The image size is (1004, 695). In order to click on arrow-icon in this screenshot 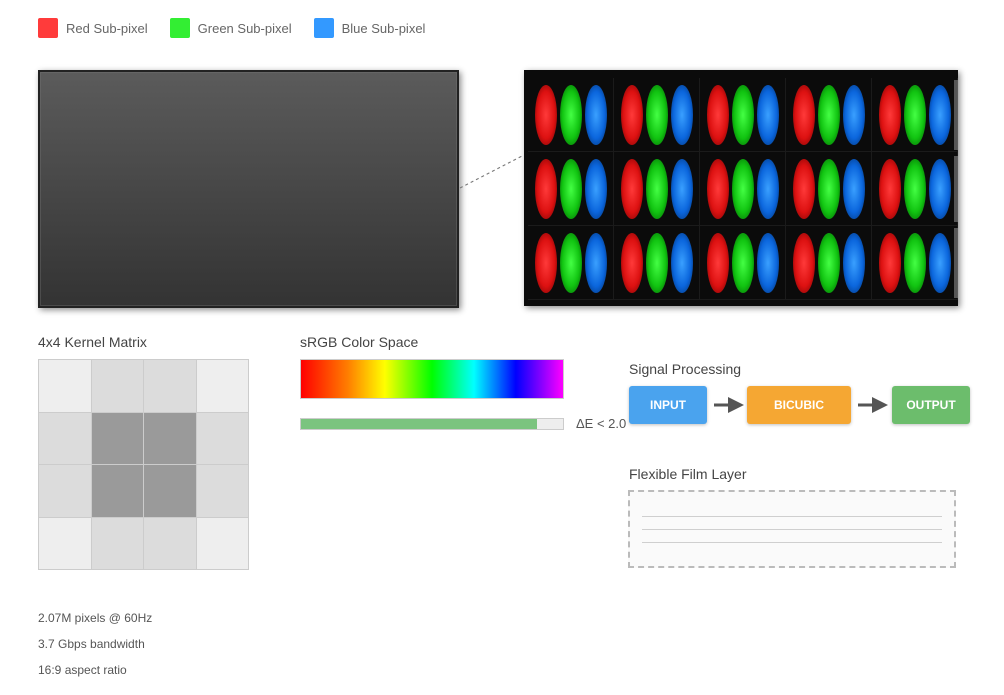, I will do `click(729, 405)`.